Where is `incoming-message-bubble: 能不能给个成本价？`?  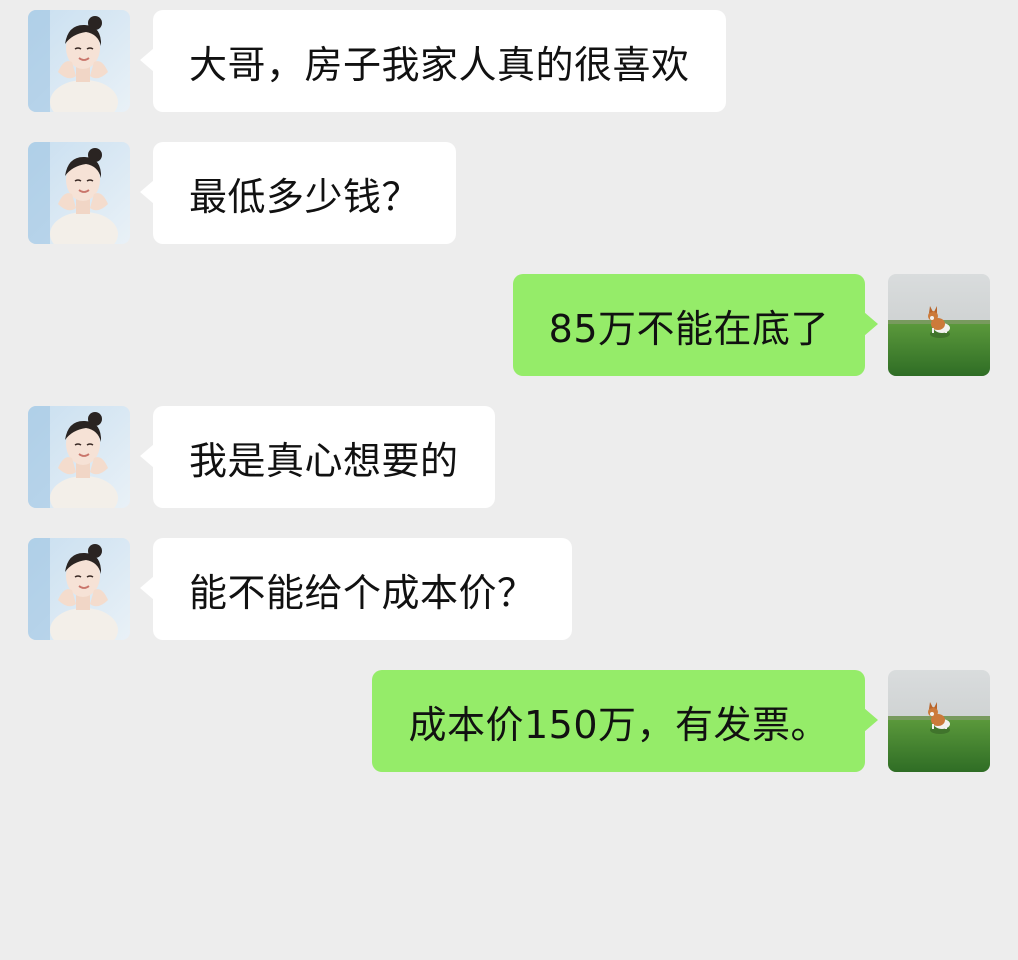
incoming-message-bubble: 能不能给个成本价？ is located at coordinates (356, 589).